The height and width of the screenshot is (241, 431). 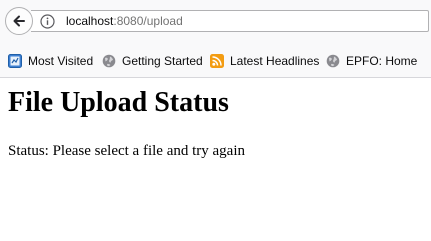 What do you see at coordinates (118, 102) in the screenshot?
I see `page-title: File Upload Status` at bounding box center [118, 102].